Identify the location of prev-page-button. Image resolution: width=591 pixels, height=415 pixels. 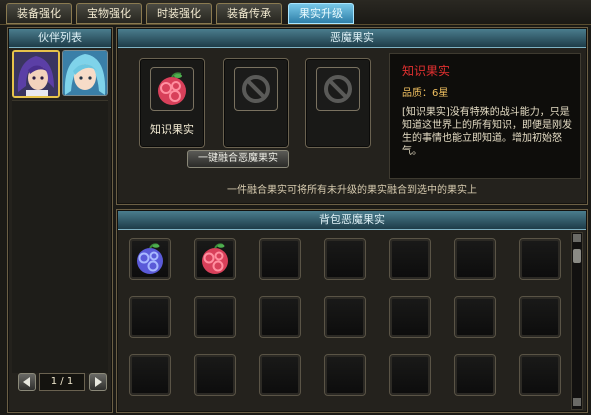
(27, 382).